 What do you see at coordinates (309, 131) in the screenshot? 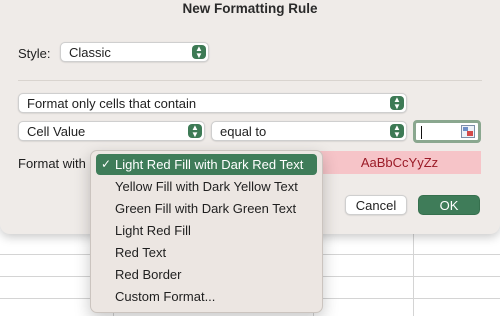
I see `operator-popup: equal to ▲ ▼` at bounding box center [309, 131].